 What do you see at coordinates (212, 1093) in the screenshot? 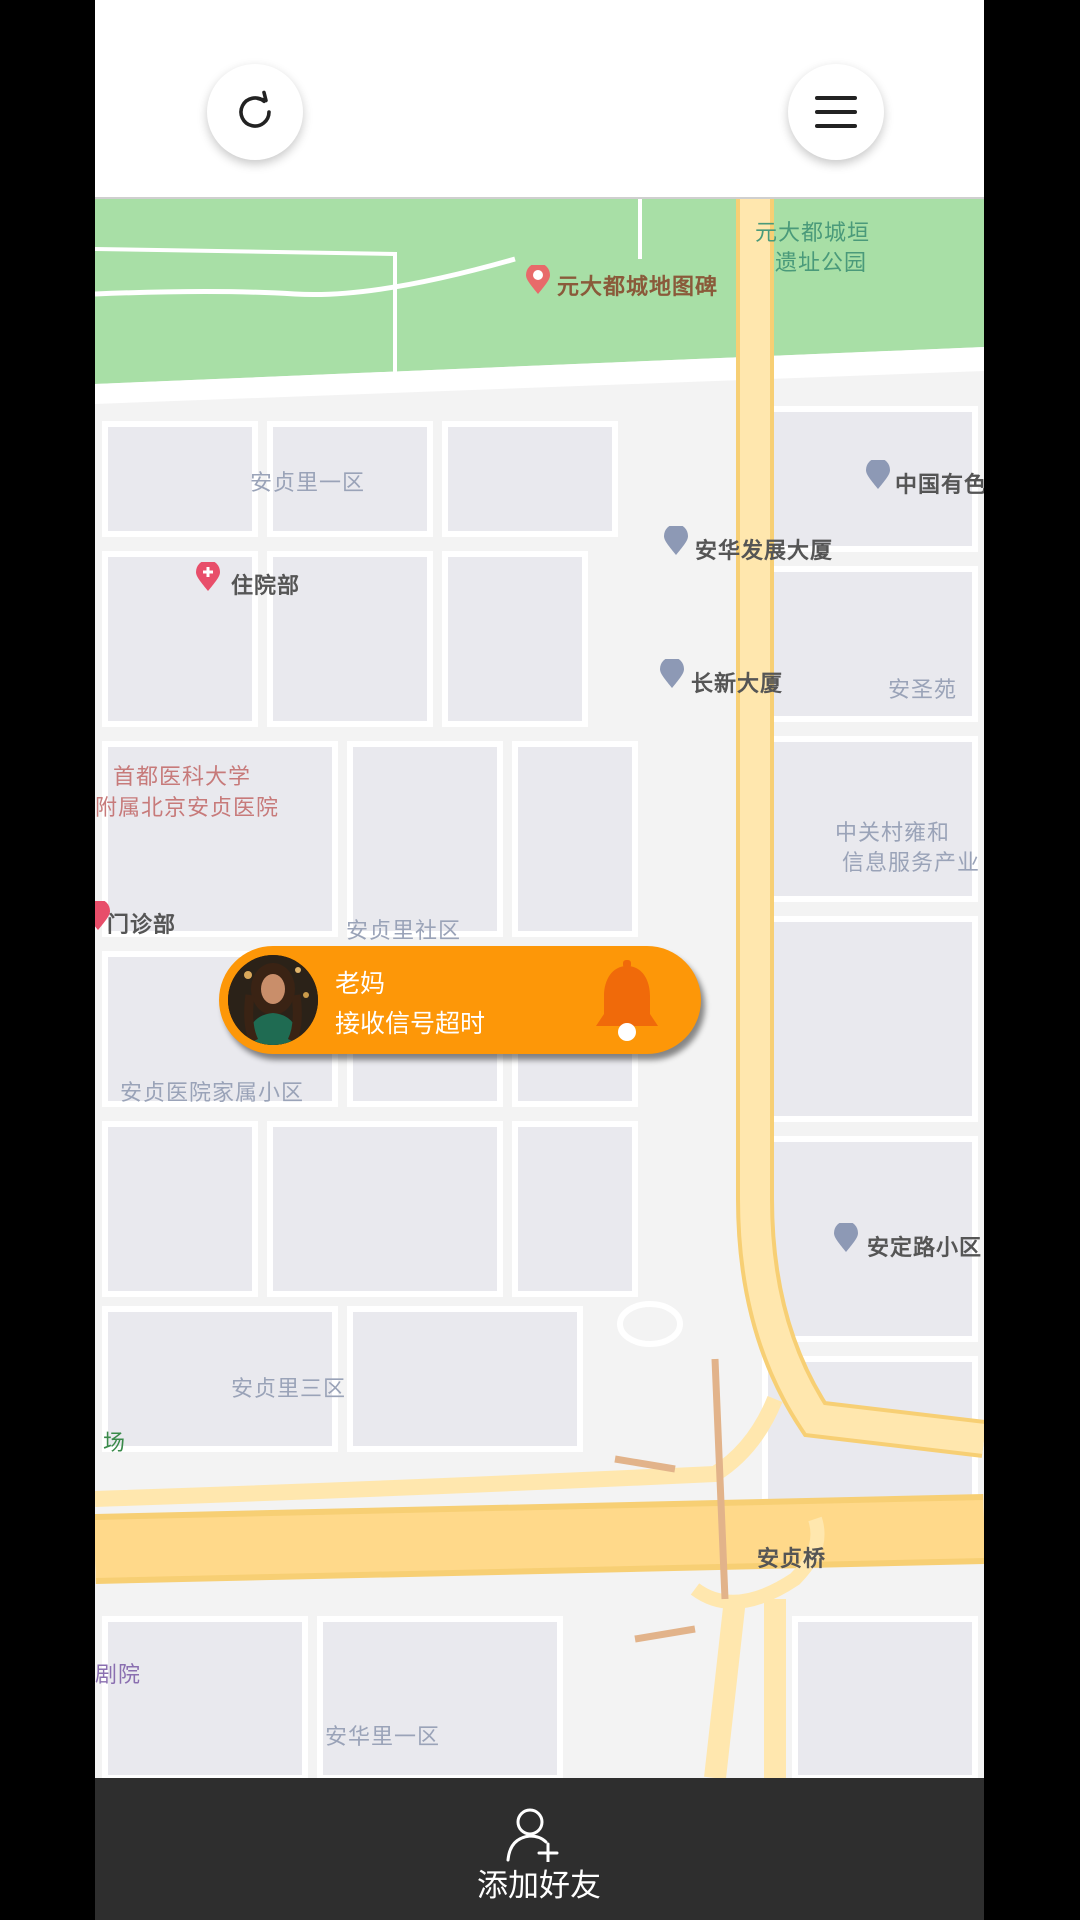
I see `map-label: 安贞医院家属小区` at bounding box center [212, 1093].